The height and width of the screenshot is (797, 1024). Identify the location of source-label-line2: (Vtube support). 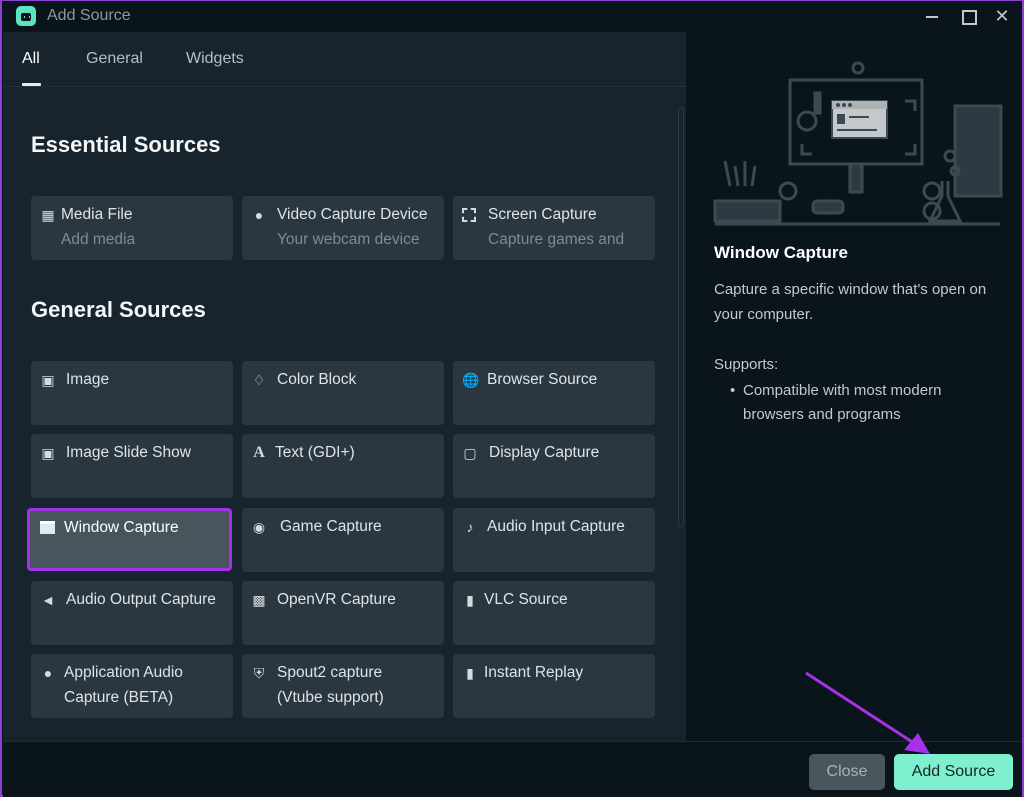
(330, 697).